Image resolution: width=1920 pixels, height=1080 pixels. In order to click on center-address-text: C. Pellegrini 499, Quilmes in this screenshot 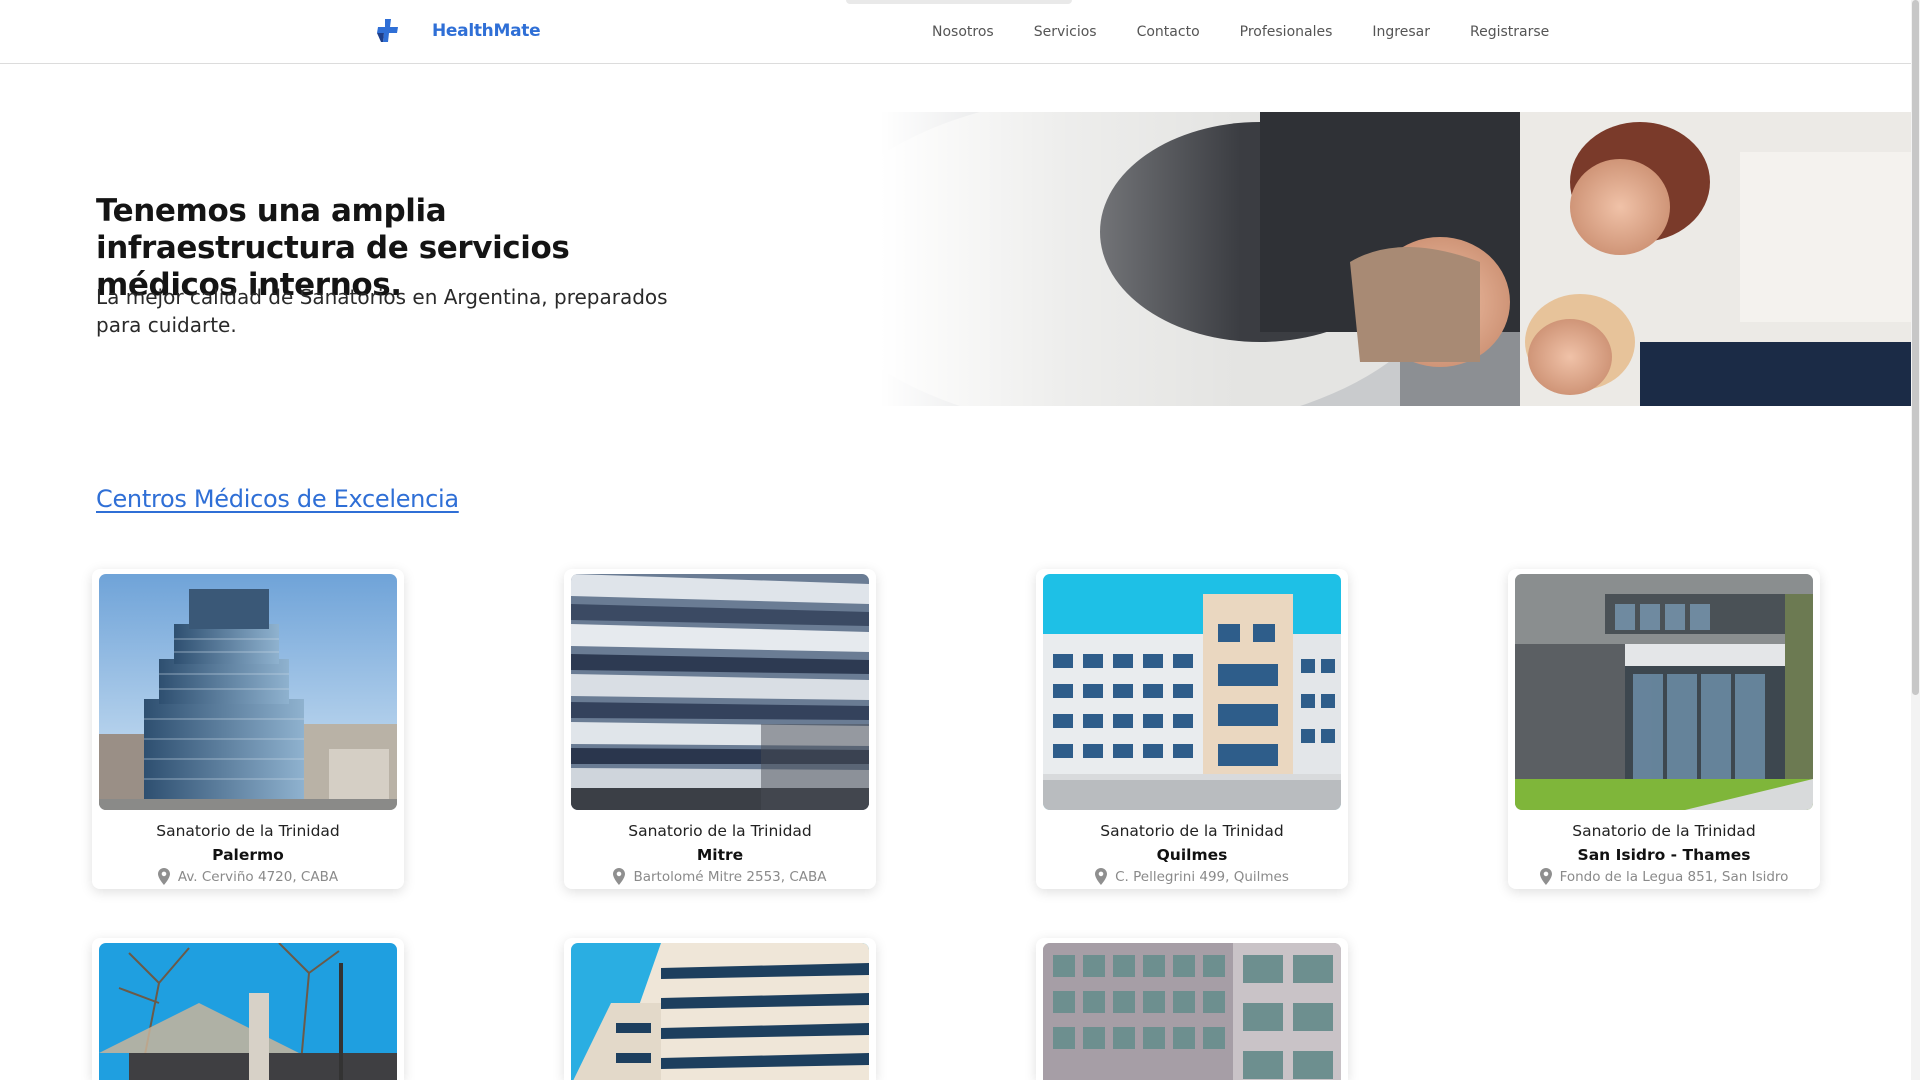, I will do `click(1202, 876)`.